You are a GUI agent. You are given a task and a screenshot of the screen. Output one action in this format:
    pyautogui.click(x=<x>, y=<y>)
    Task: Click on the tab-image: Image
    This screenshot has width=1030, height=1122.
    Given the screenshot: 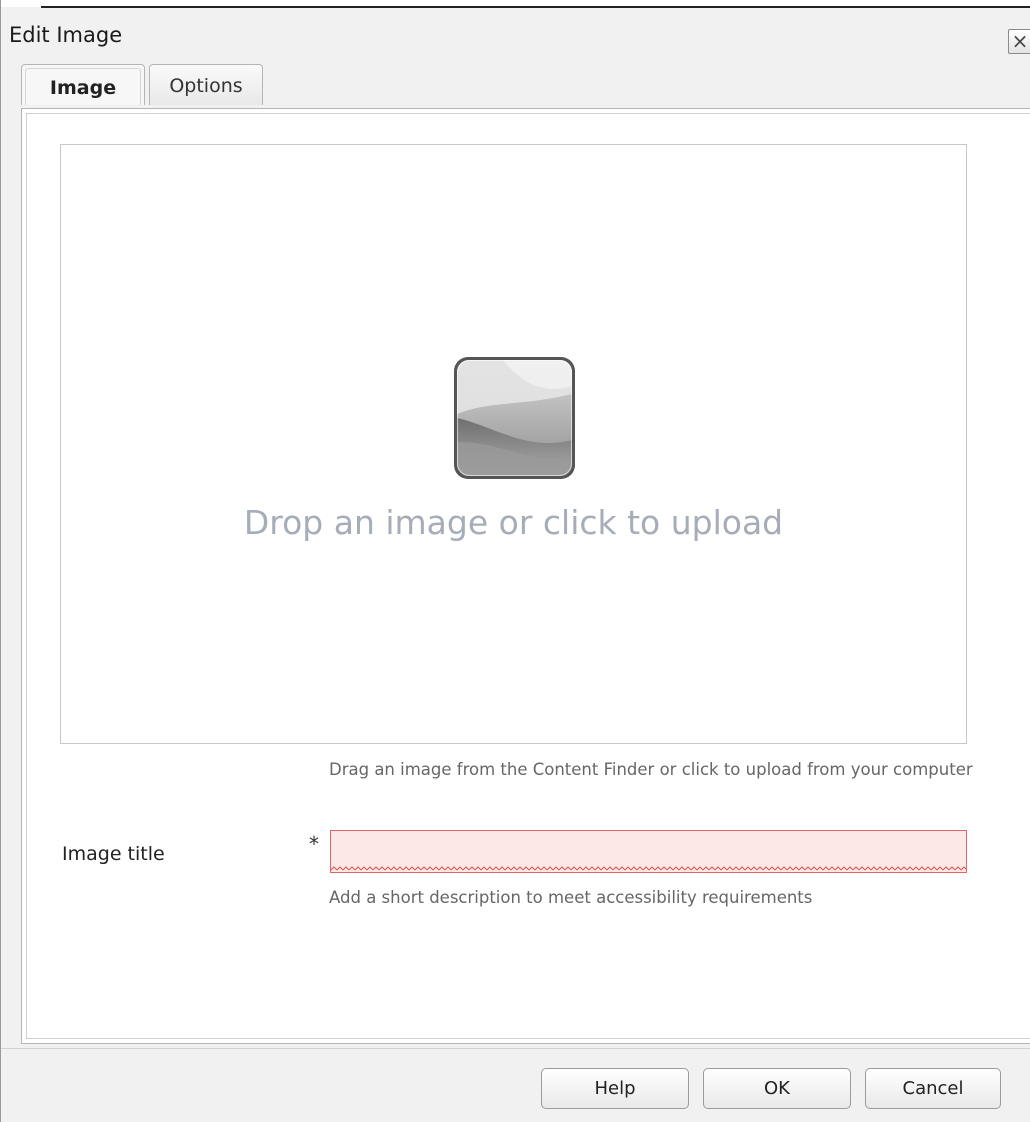 What is the action you would take?
    pyautogui.click(x=83, y=87)
    